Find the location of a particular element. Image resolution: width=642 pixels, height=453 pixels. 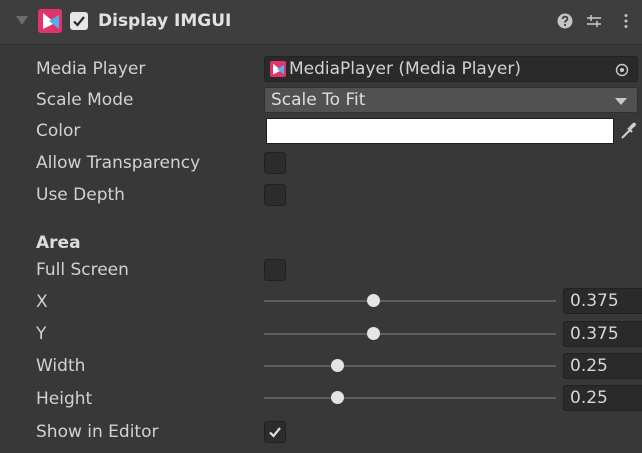

y-value-field: 0.375 is located at coordinates (602, 334).